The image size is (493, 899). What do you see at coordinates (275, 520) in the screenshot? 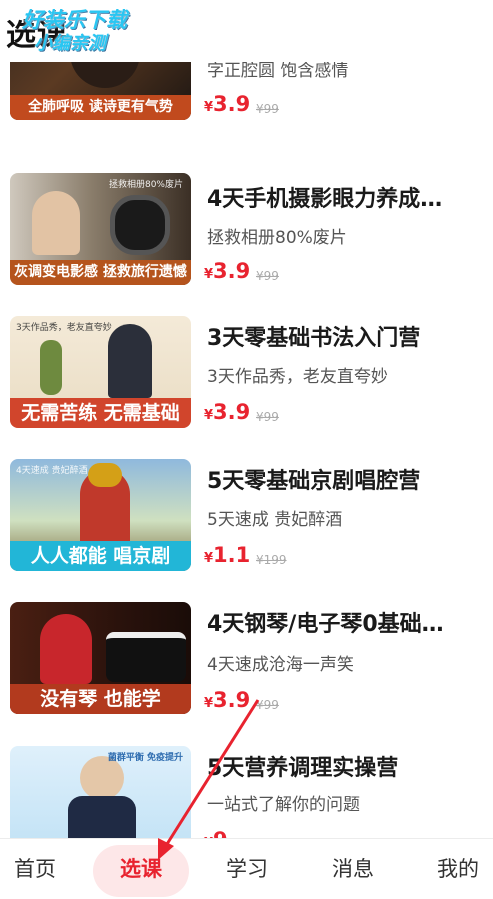
I see `course-subtitle: 5天速成 贵妃醉酒` at bounding box center [275, 520].